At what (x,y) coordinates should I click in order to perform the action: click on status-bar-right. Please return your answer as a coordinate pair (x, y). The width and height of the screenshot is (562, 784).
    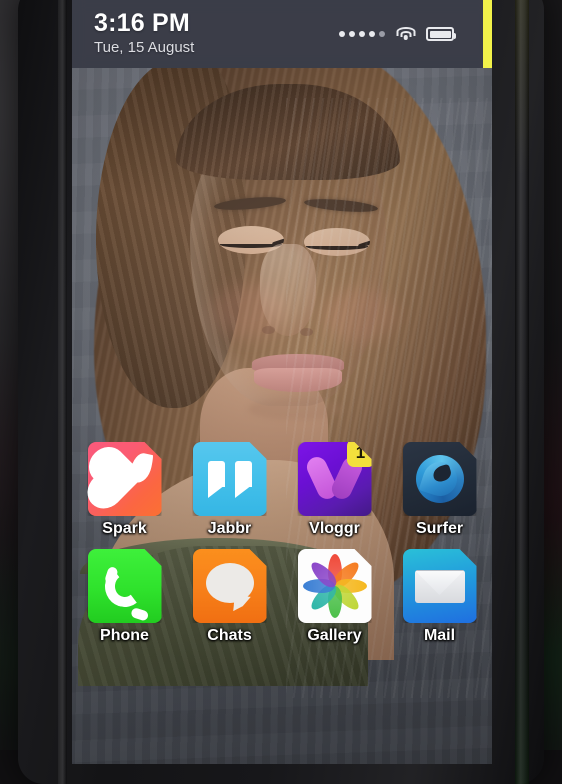
    Looking at the image, I should click on (415, 34).